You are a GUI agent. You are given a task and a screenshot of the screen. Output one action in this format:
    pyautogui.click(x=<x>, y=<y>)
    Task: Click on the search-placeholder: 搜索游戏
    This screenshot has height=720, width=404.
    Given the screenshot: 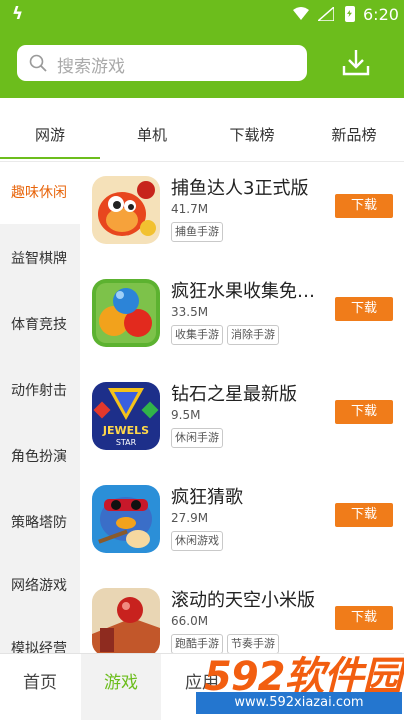 What is the action you would take?
    pyautogui.click(x=91, y=67)
    